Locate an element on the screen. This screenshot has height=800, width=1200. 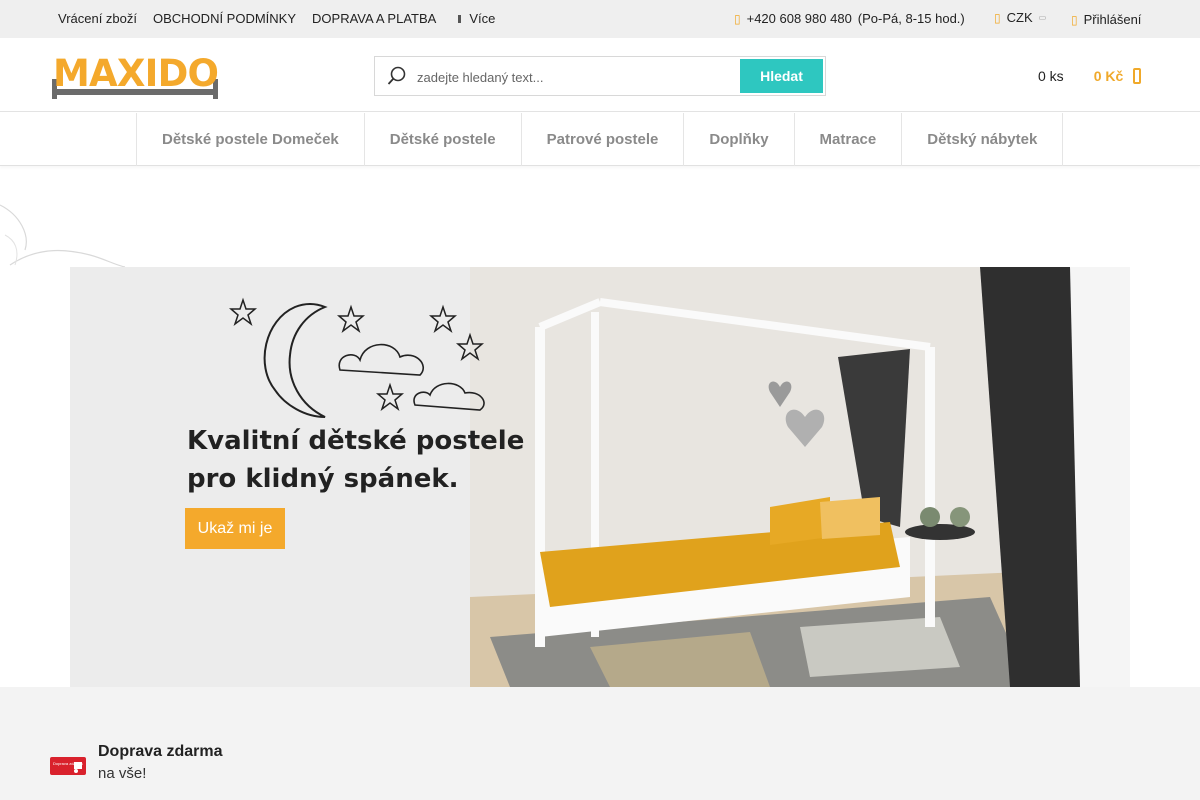
search-icon is located at coordinates (396, 75).